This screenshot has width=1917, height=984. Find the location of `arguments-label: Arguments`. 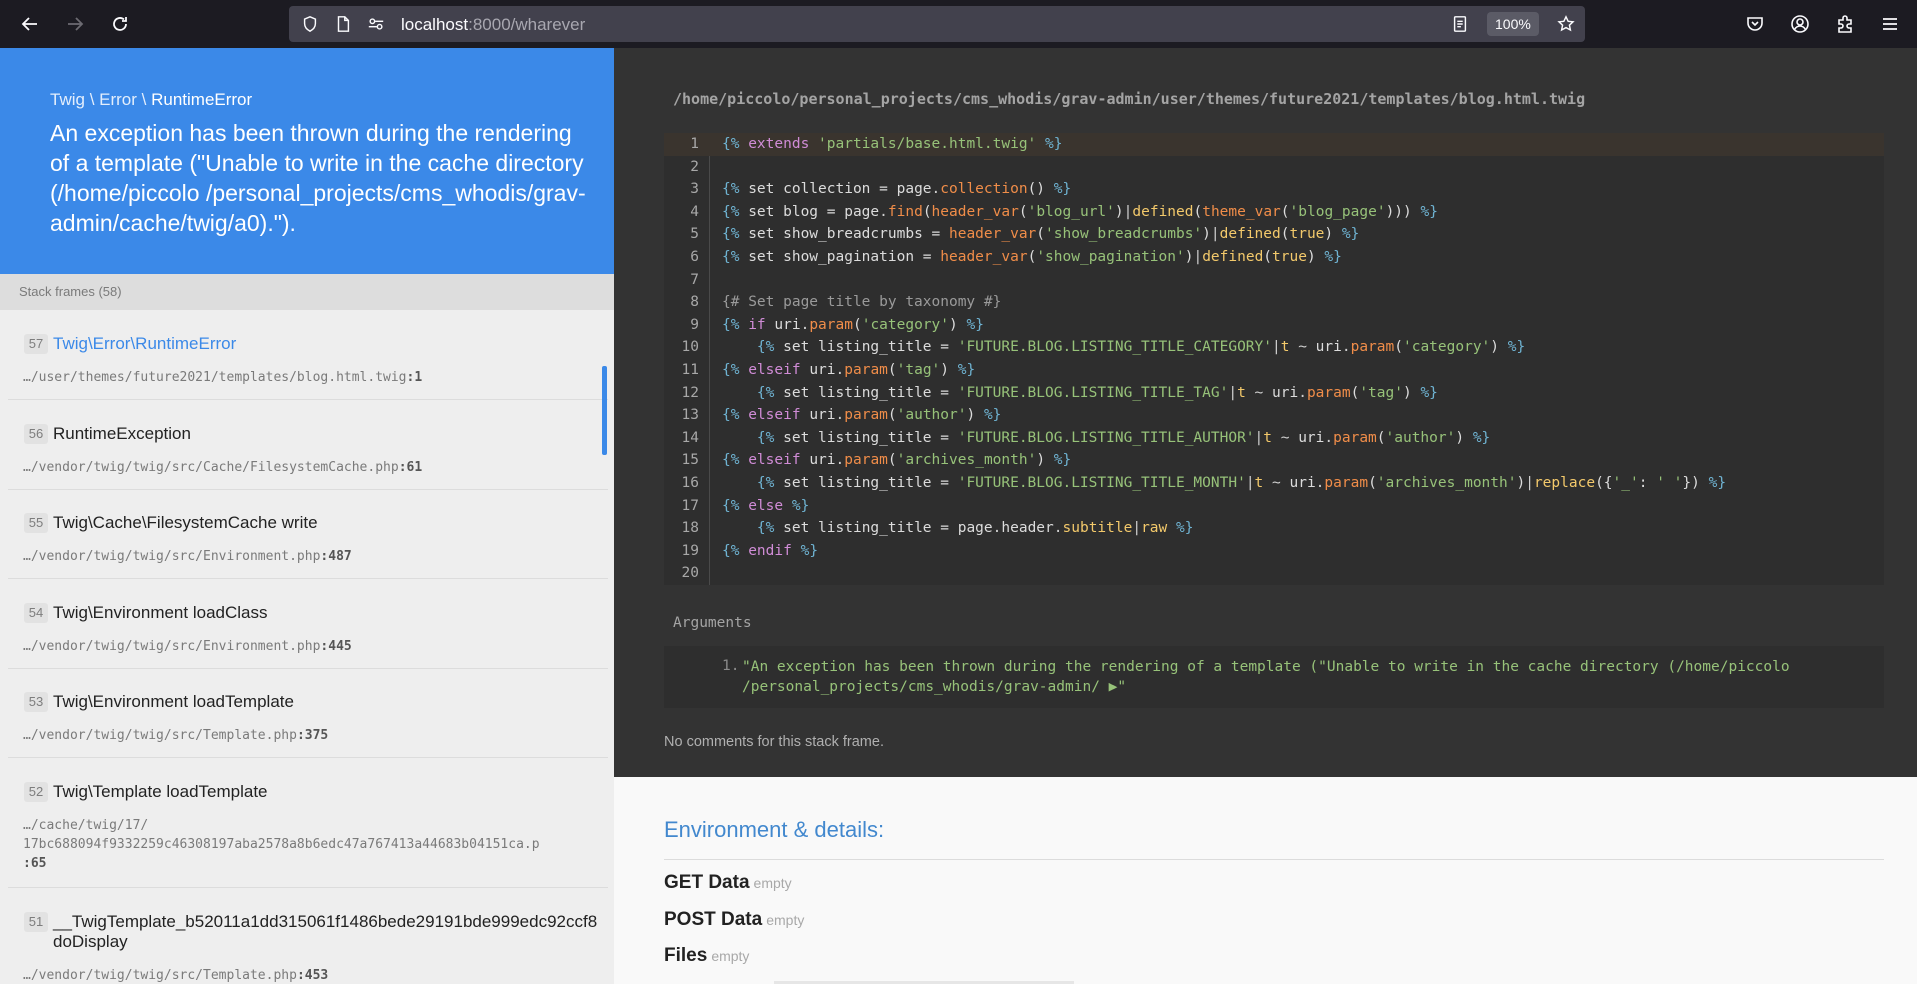

arguments-label: Arguments is located at coordinates (712, 623).